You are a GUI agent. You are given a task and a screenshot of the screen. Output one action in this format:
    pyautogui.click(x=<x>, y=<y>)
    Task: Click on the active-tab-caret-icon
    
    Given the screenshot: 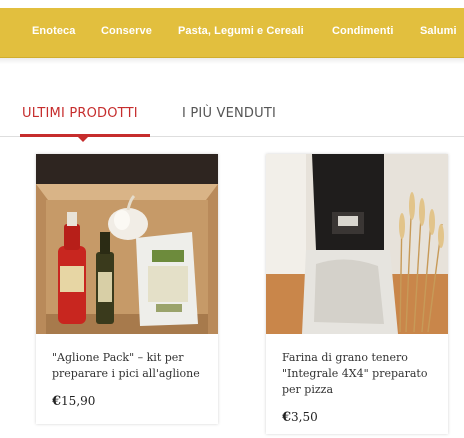 What is the action you would take?
    pyautogui.click(x=83, y=139)
    